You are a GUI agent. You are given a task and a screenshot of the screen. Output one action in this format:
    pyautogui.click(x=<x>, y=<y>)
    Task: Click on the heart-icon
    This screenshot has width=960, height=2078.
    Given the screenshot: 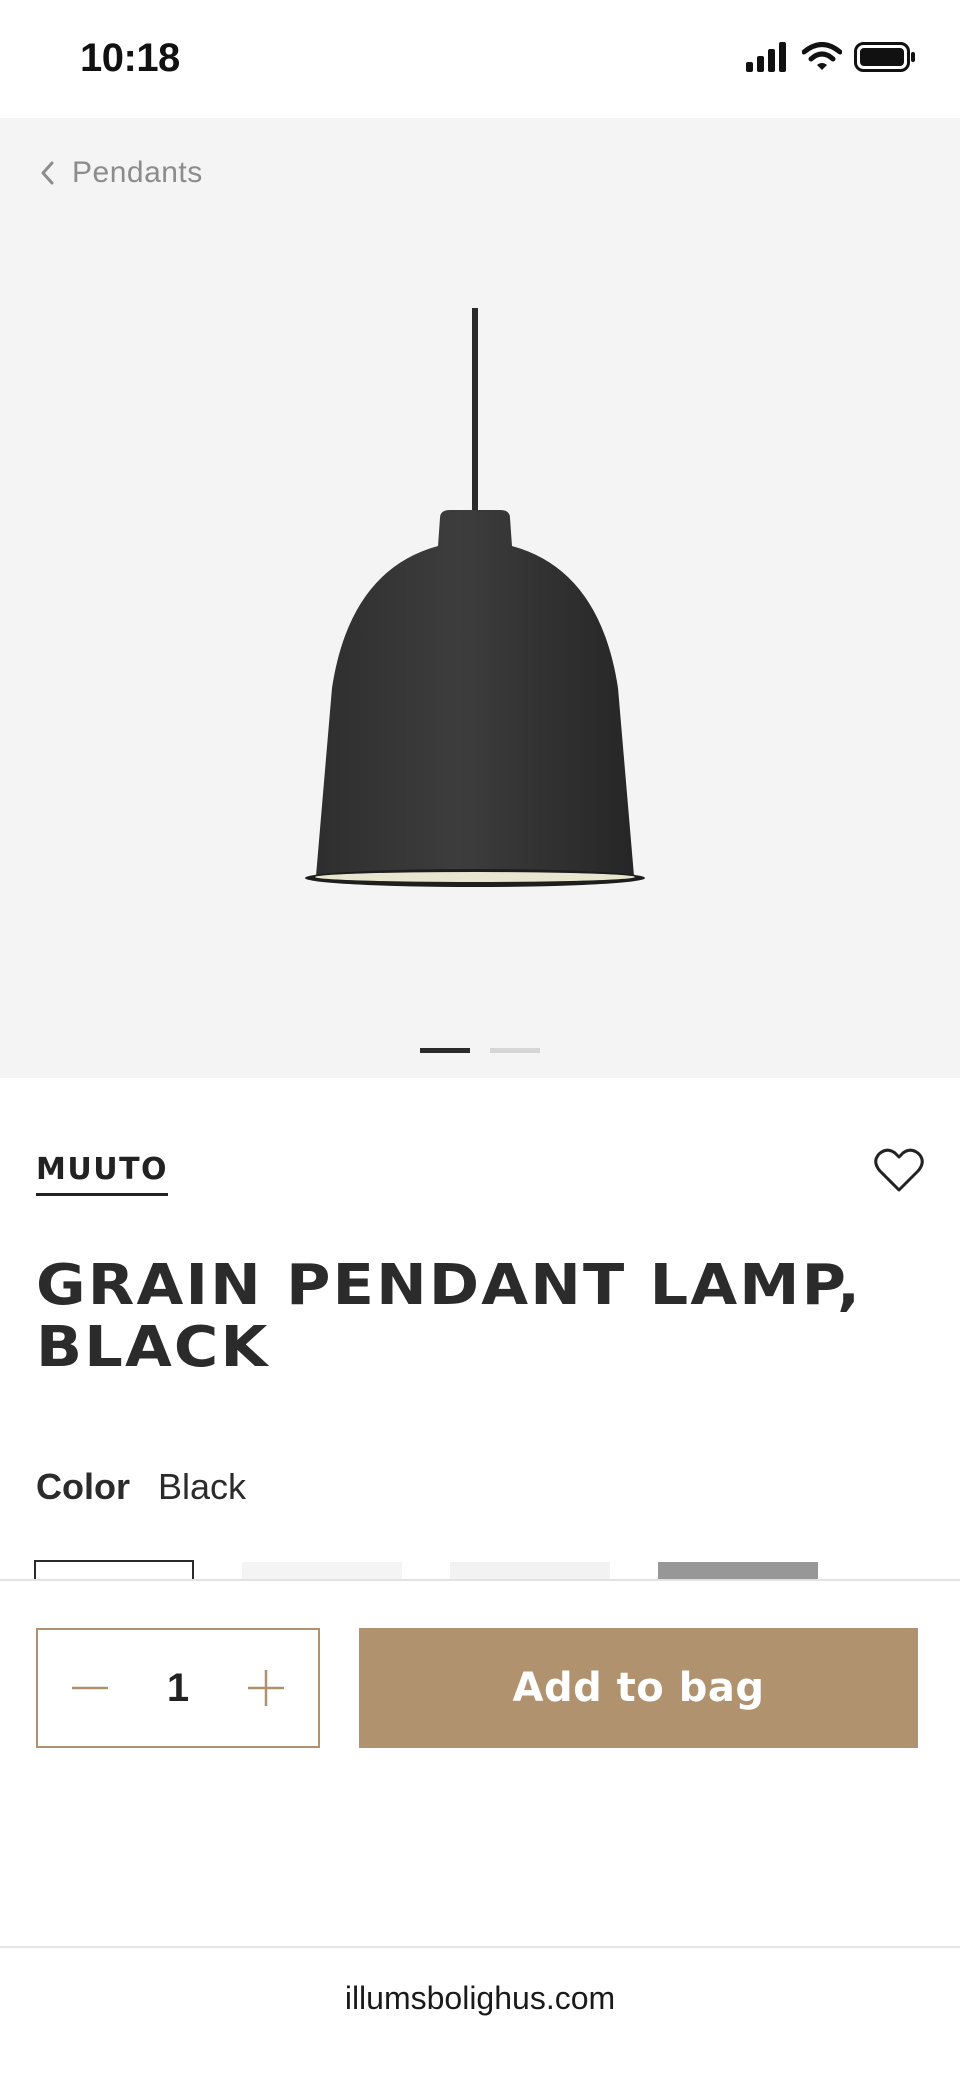 What is the action you would take?
    pyautogui.click(x=899, y=1171)
    